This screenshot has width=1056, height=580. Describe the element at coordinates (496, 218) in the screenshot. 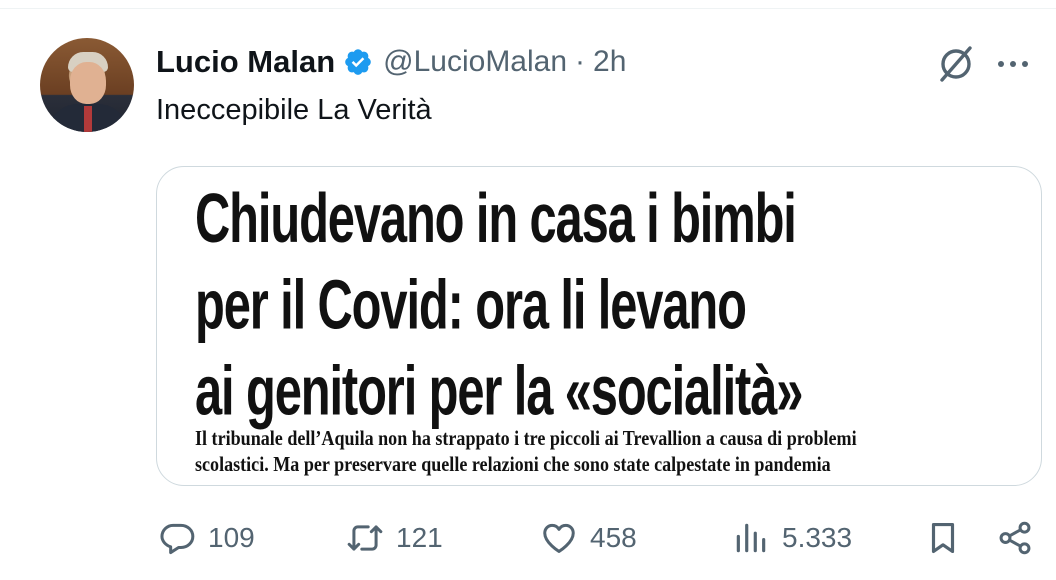

I see `headline-line: Chiudevano in casa i bimbi` at that location.